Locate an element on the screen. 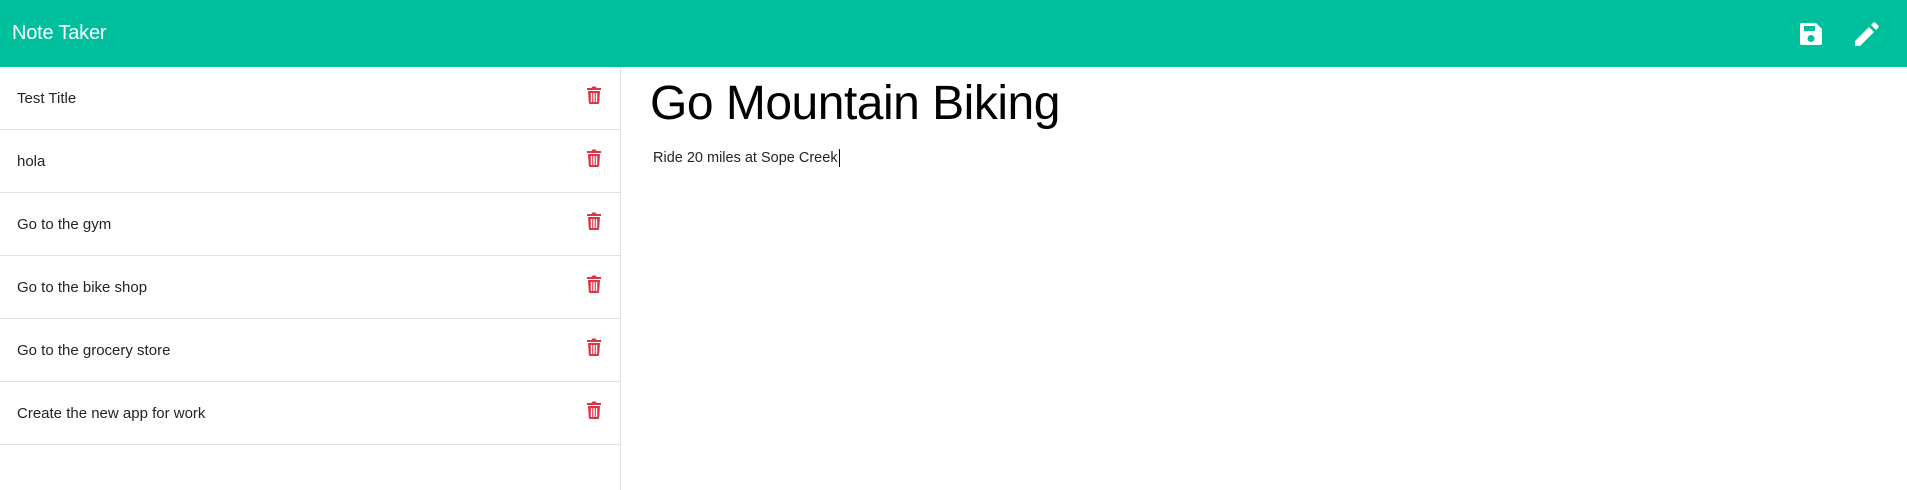 The width and height of the screenshot is (1907, 490). save-icon is located at coordinates (1811, 33).